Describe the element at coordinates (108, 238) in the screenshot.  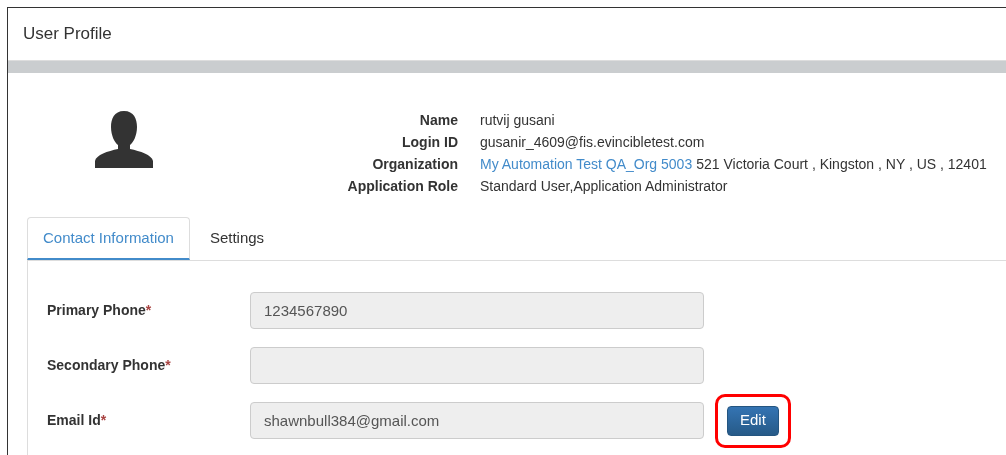
I see `tab: Contact Information` at that location.